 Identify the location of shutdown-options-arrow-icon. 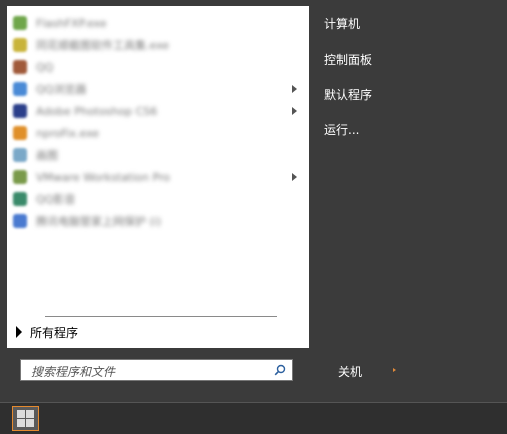
(394, 370).